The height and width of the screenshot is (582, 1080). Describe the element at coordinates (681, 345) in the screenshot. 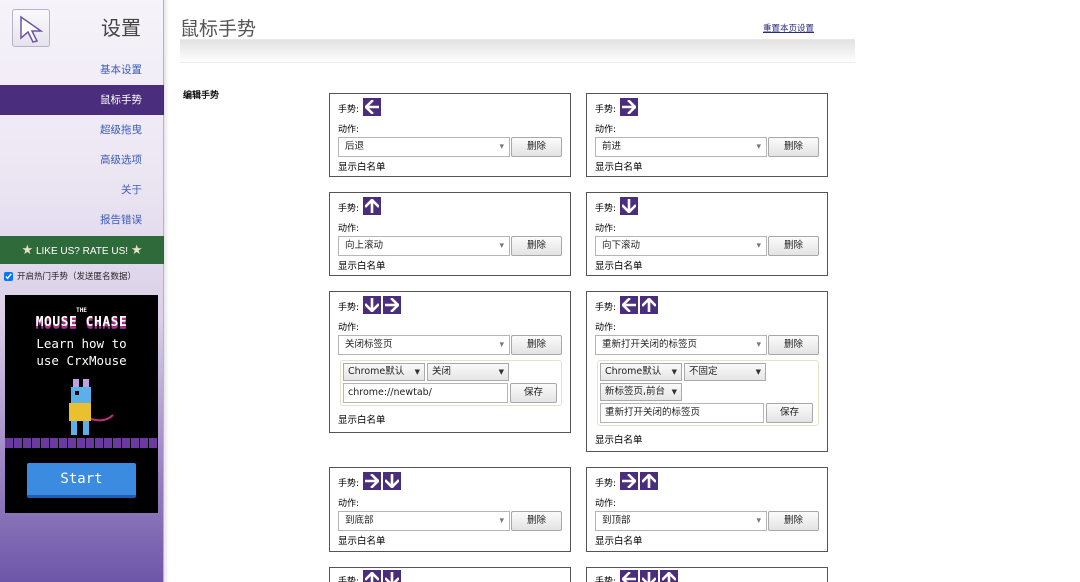

I see `action-select: 重新打开关闭的标签页` at that location.